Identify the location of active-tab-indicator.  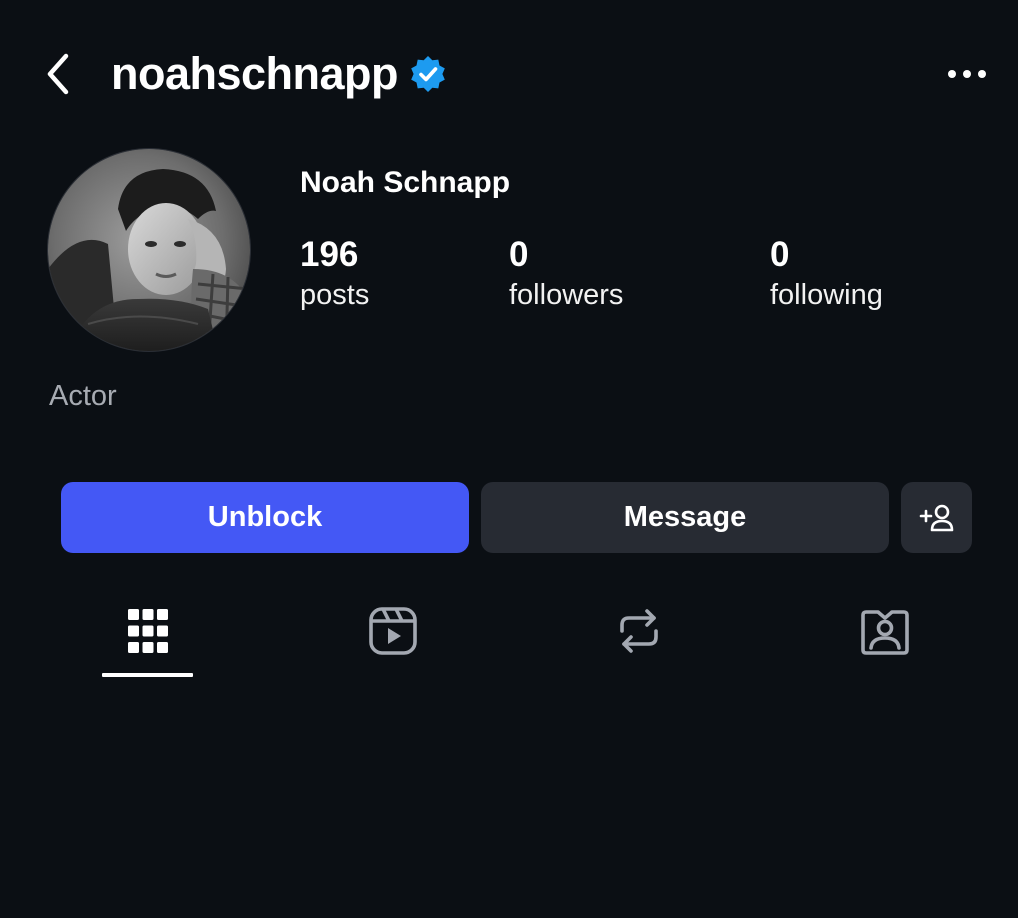
(147, 675).